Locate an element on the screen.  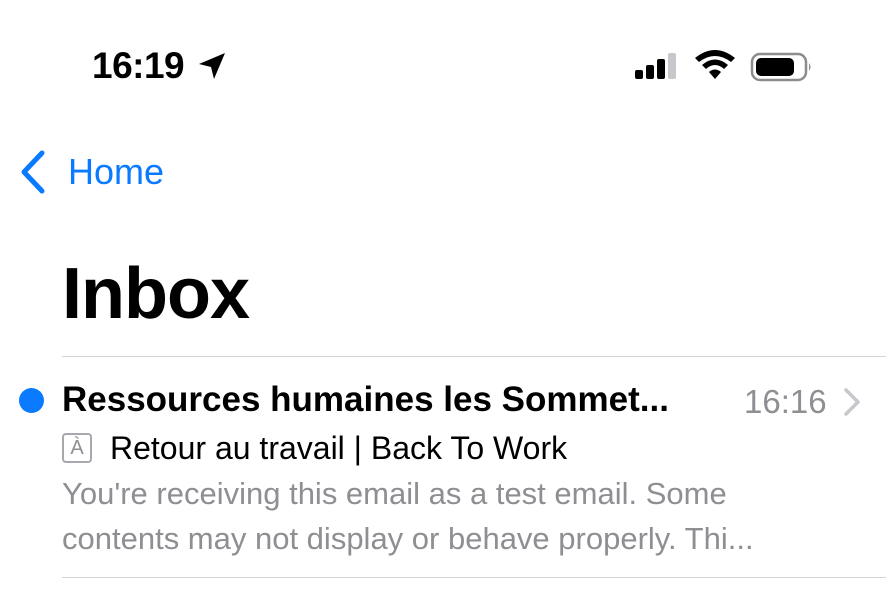
subject-line: À Retour au travail | Back To Work is located at coordinates (314, 448).